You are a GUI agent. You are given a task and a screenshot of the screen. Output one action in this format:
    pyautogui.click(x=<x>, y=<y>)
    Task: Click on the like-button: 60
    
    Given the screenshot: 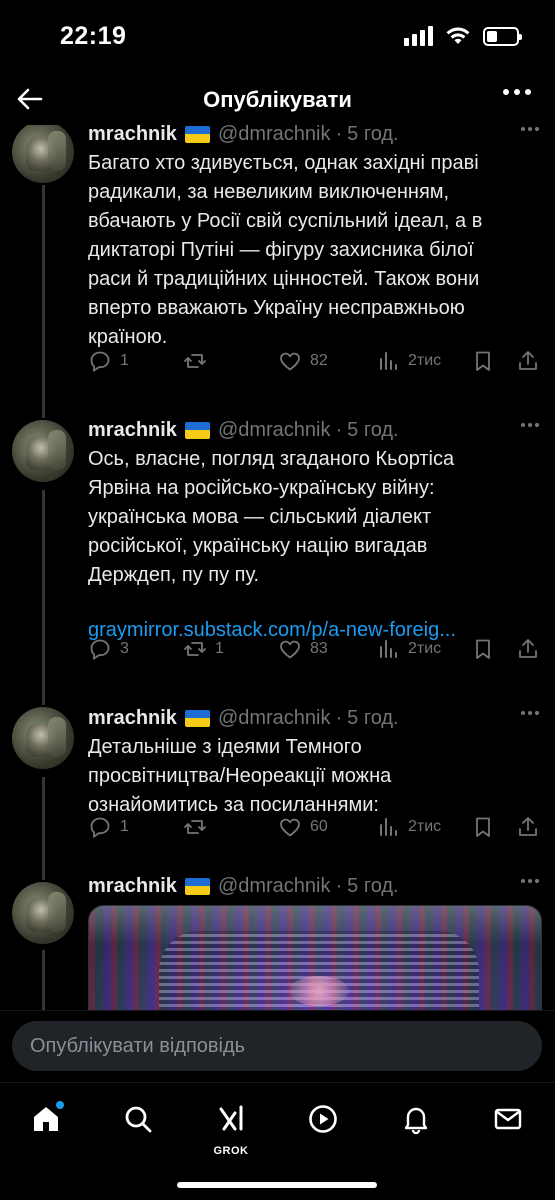 What is the action you would take?
    pyautogui.click(x=303, y=827)
    